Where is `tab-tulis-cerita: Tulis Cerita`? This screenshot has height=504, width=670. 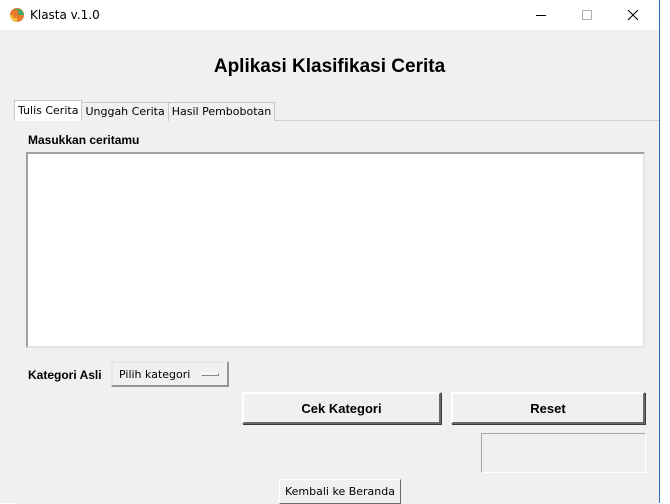
tab-tulis-cerita: Tulis Cerita is located at coordinates (48, 110).